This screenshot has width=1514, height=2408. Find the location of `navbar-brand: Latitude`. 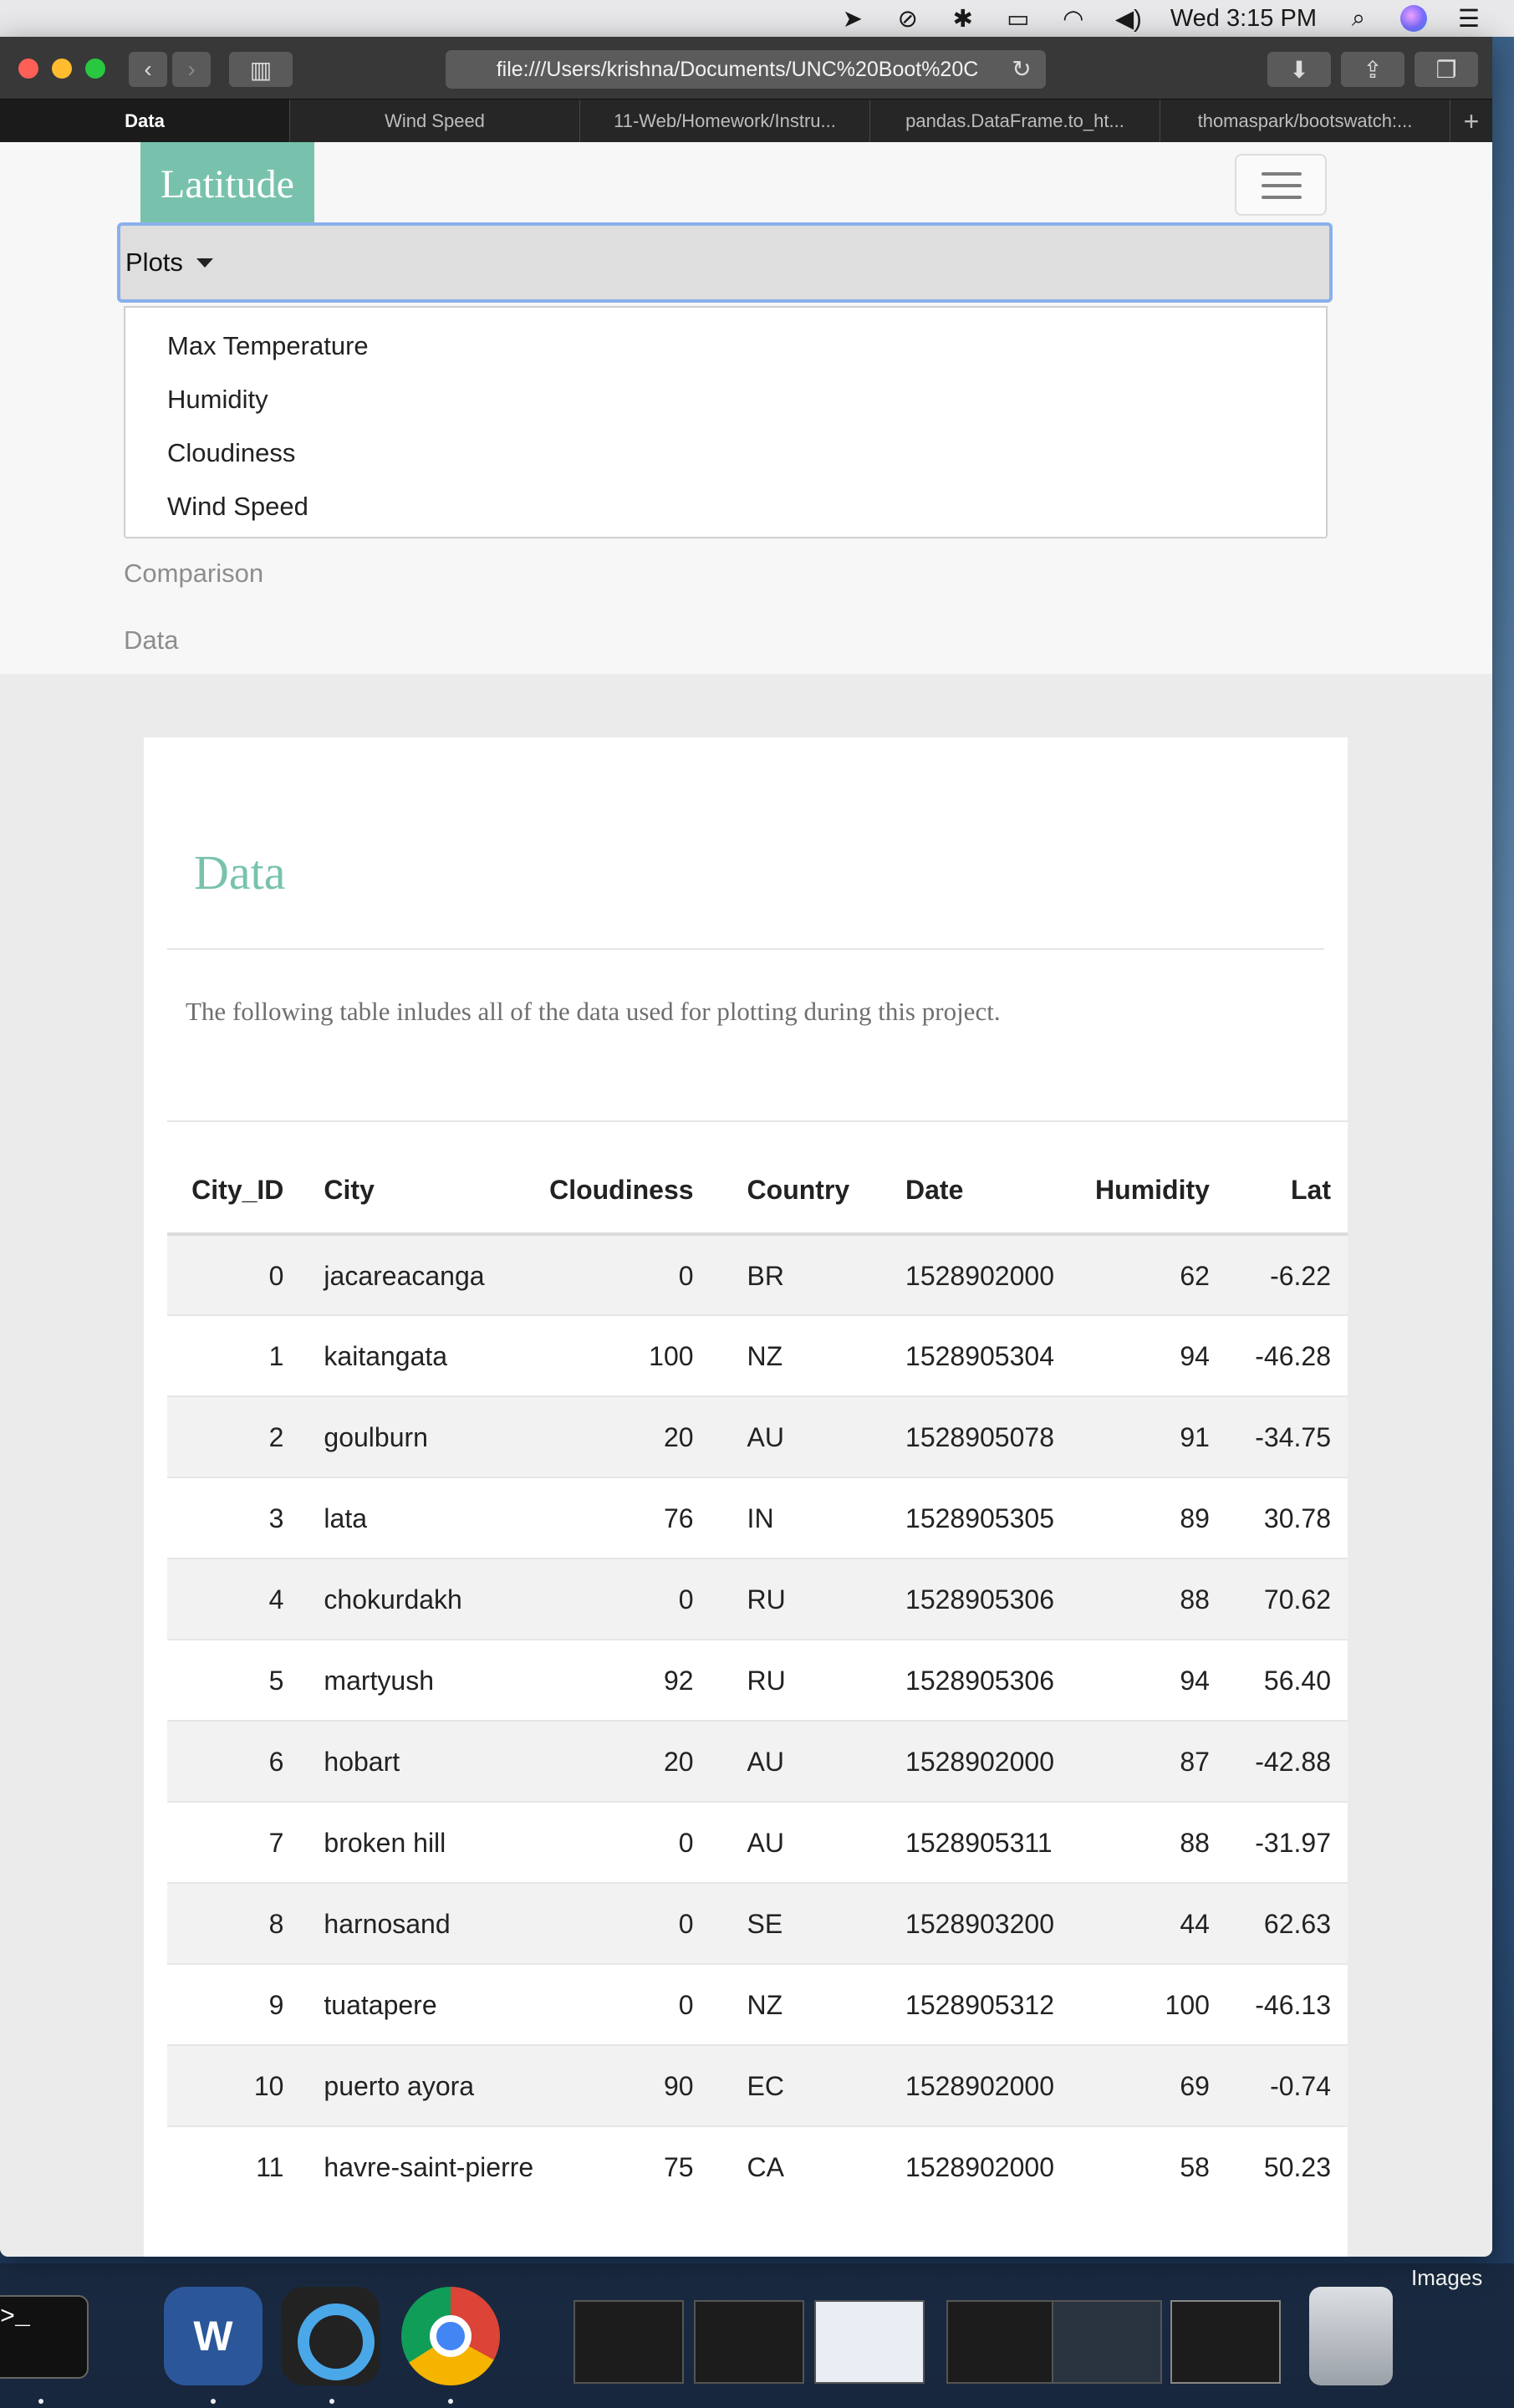

navbar-brand: Latitude is located at coordinates (227, 184).